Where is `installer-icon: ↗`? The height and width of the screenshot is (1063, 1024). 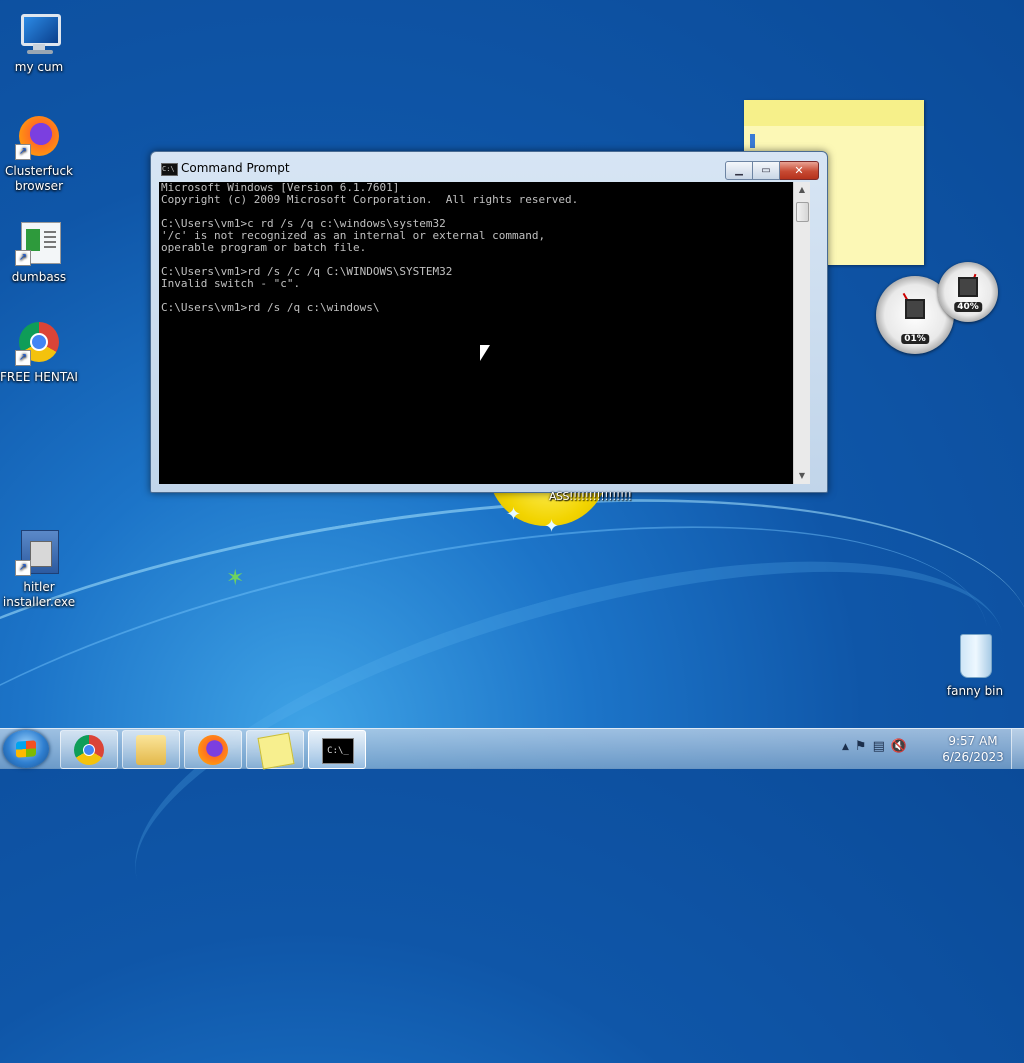
installer-icon: ↗ is located at coordinates (39, 552).